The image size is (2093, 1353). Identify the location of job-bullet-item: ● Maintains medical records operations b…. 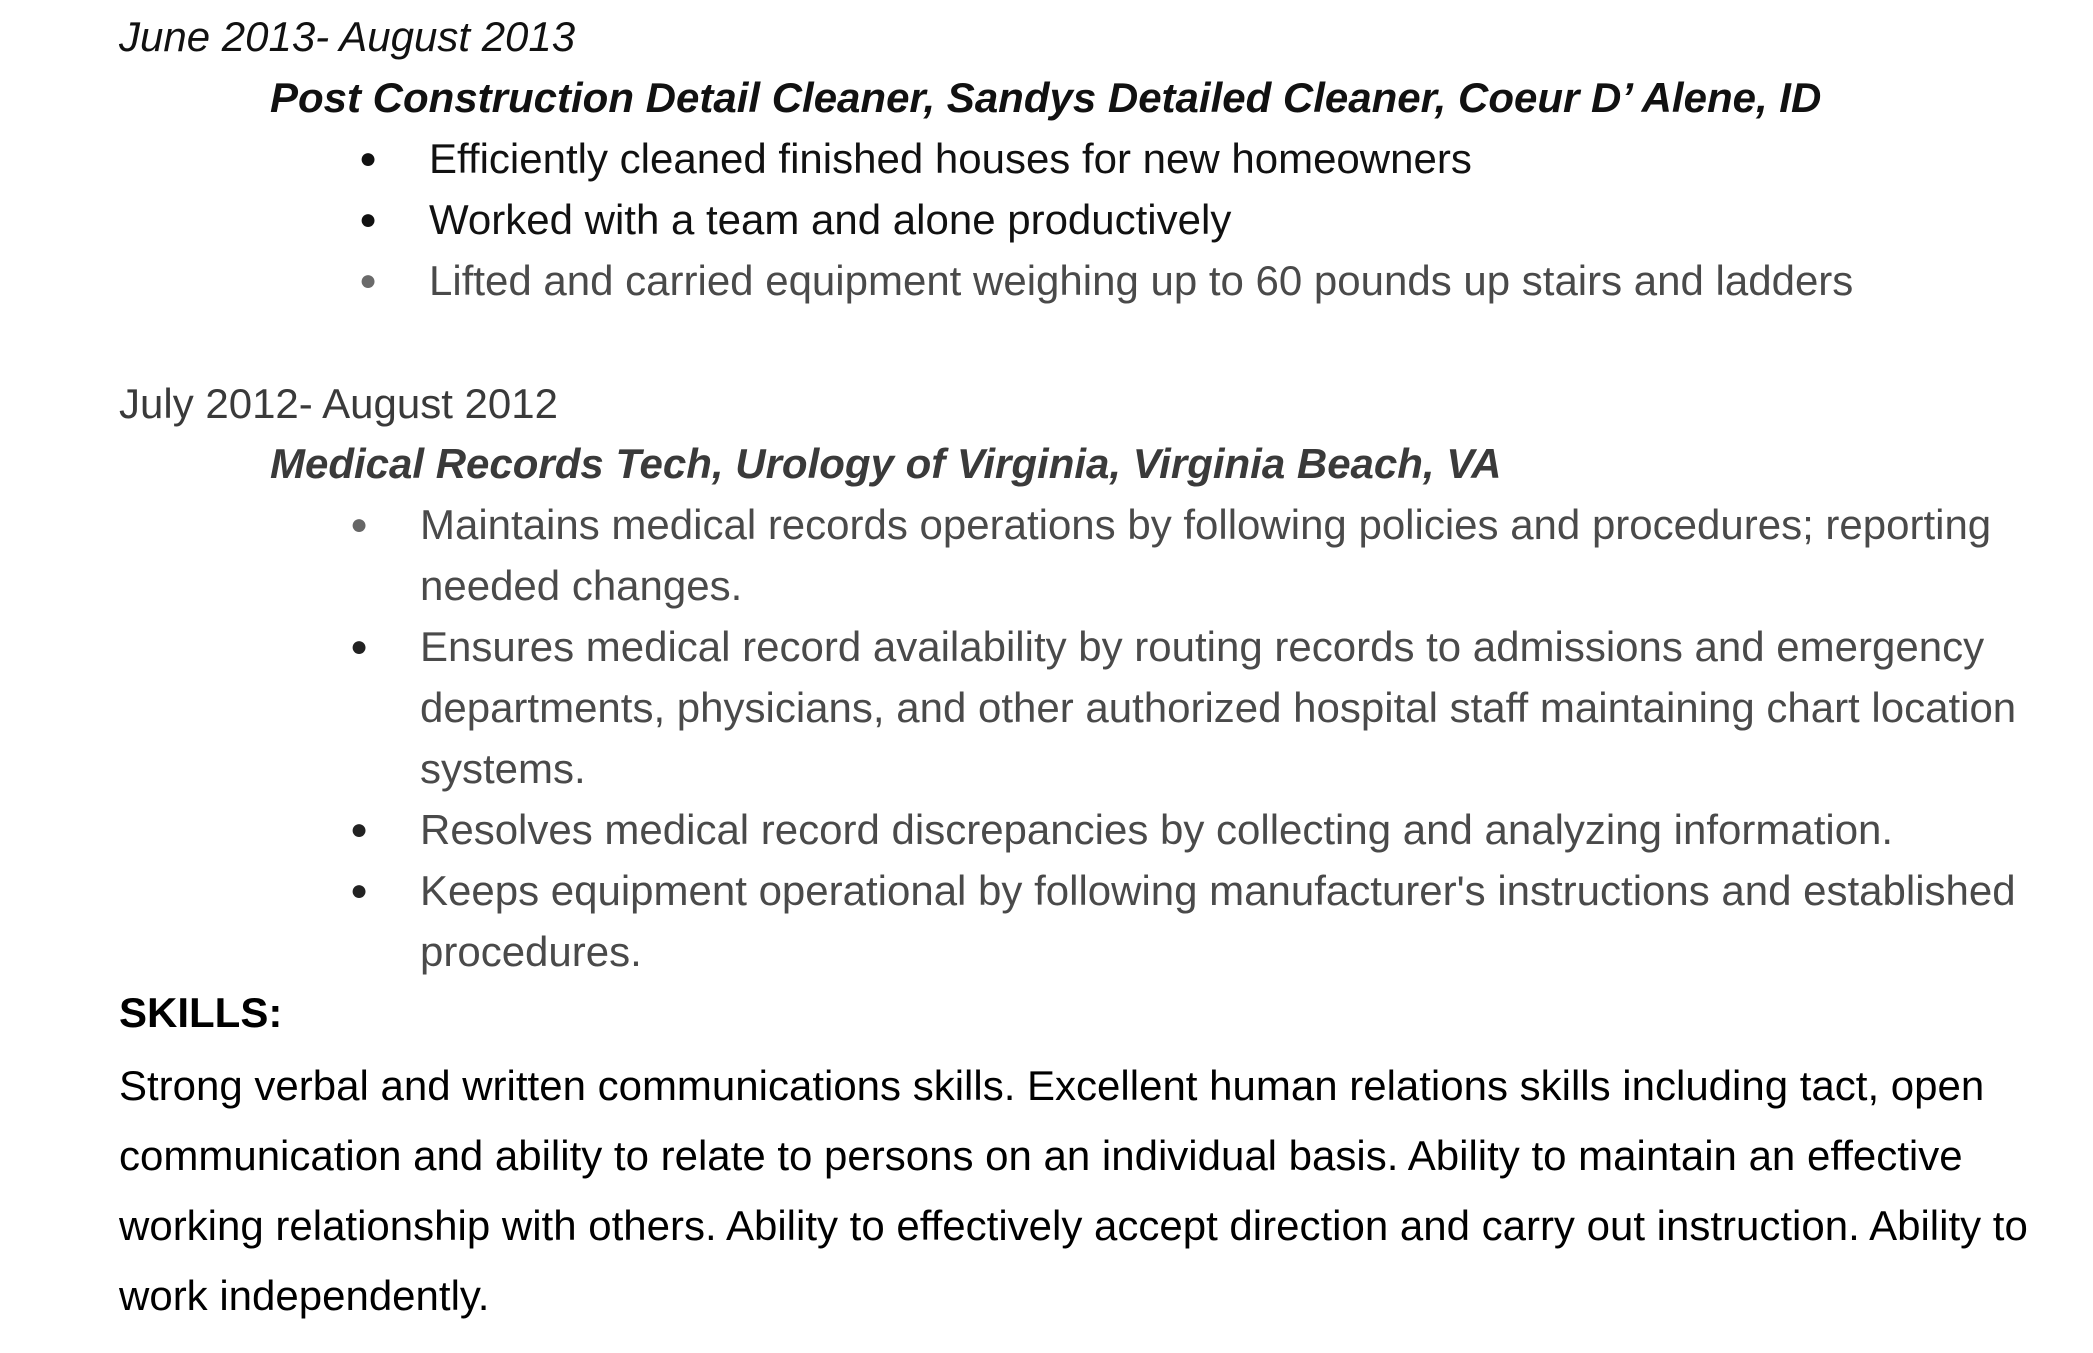
(1200, 555).